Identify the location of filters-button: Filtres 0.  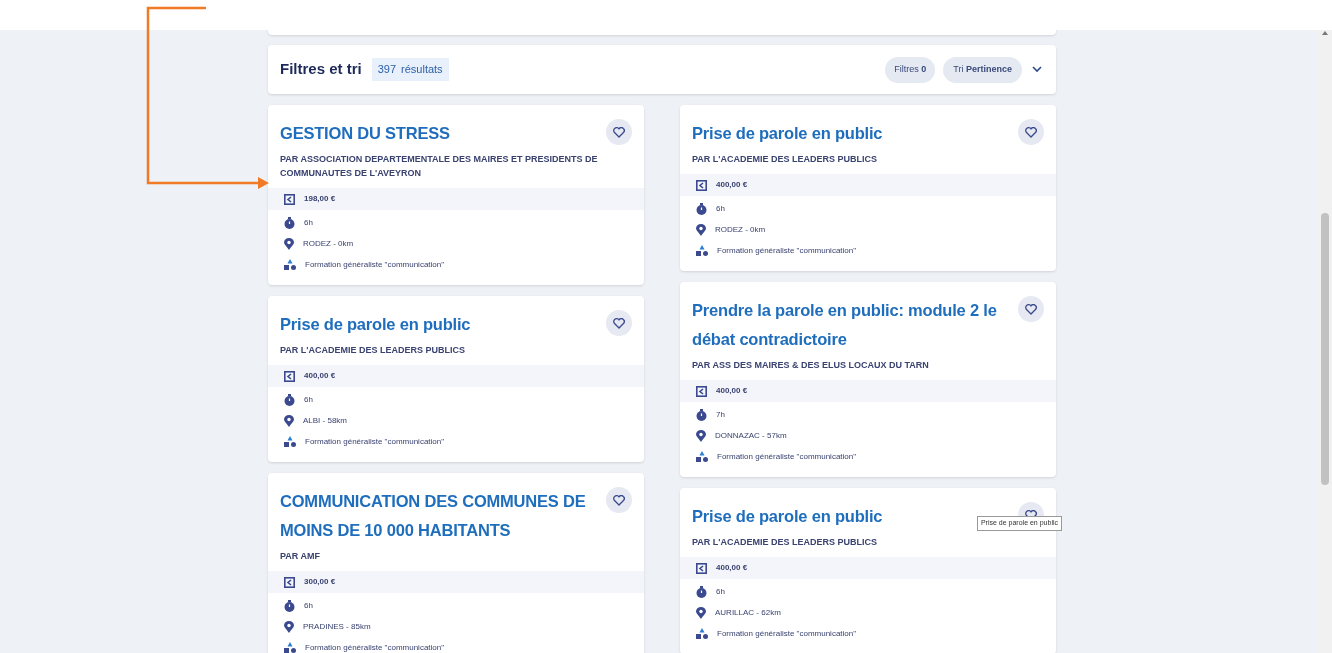
(910, 69).